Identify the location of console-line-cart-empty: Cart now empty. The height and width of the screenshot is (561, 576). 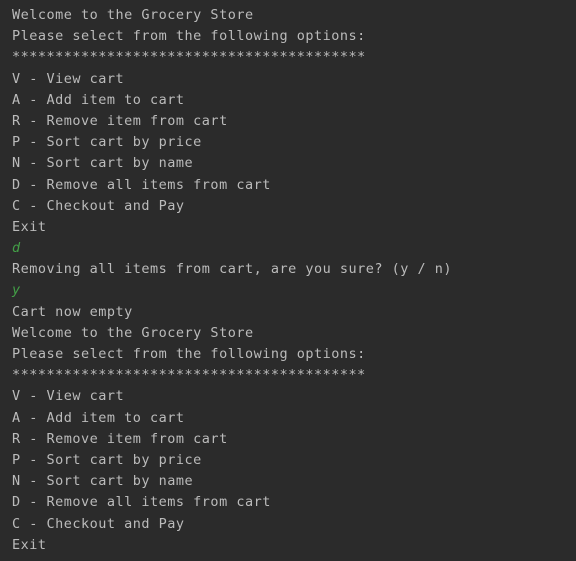
(72, 311).